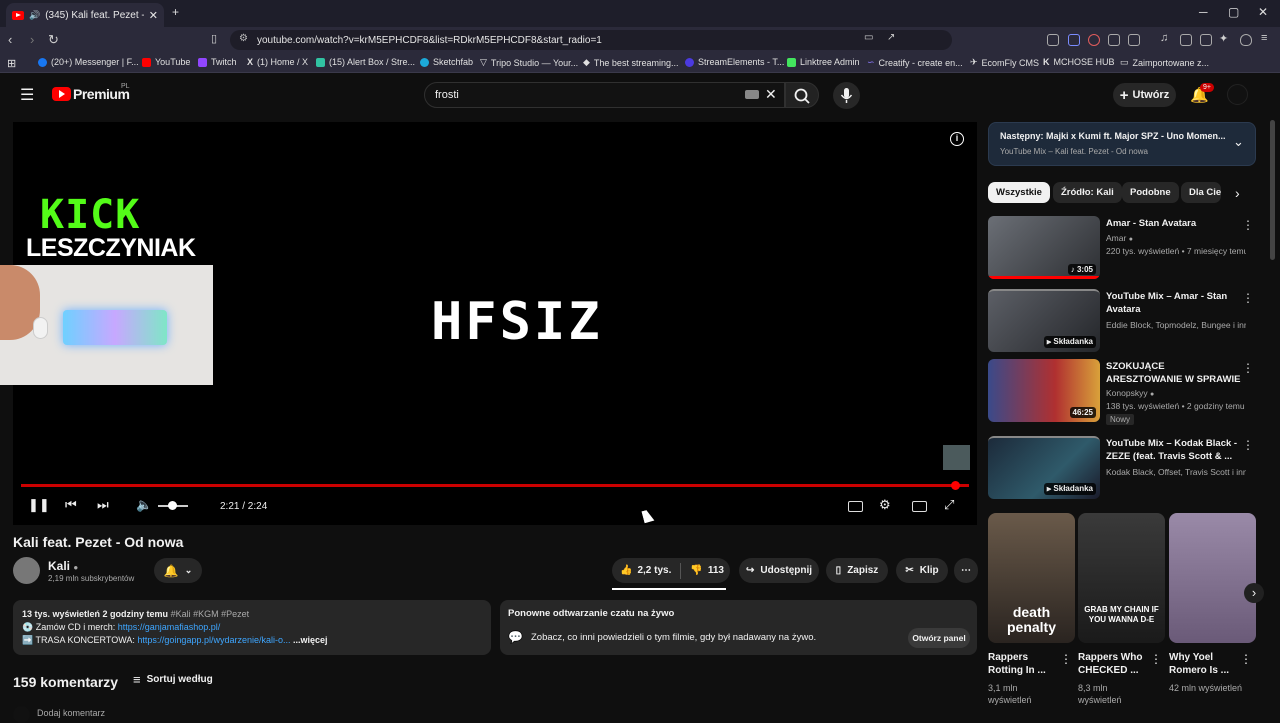 Image resolution: width=1280 pixels, height=723 pixels. What do you see at coordinates (1223, 38) in the screenshot?
I see `leo-ai-icon: ✦` at bounding box center [1223, 38].